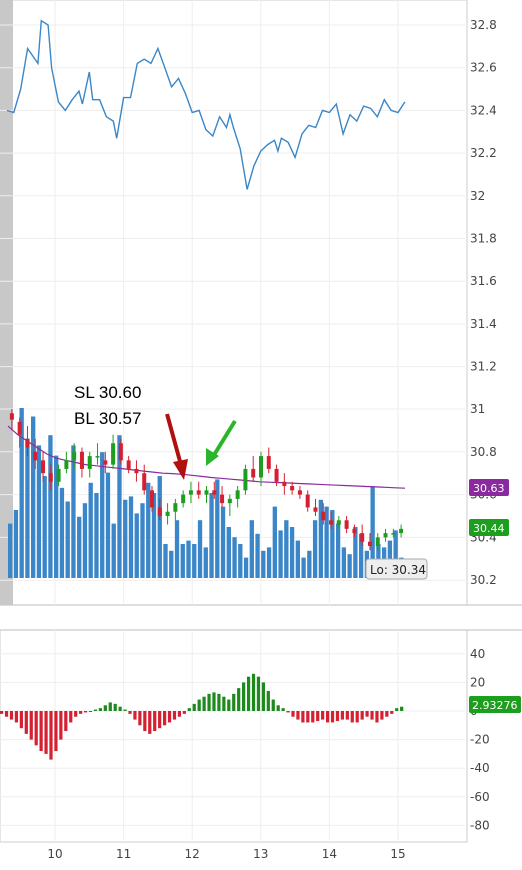  I want to click on x-tick-label: 12, so click(192, 854).